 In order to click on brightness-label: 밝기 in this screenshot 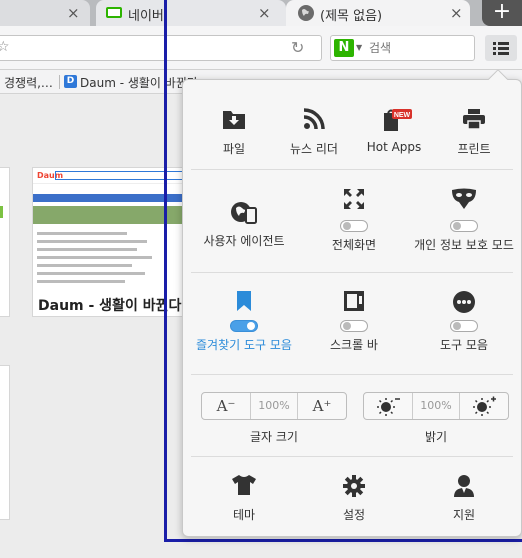, I will do `click(436, 437)`.